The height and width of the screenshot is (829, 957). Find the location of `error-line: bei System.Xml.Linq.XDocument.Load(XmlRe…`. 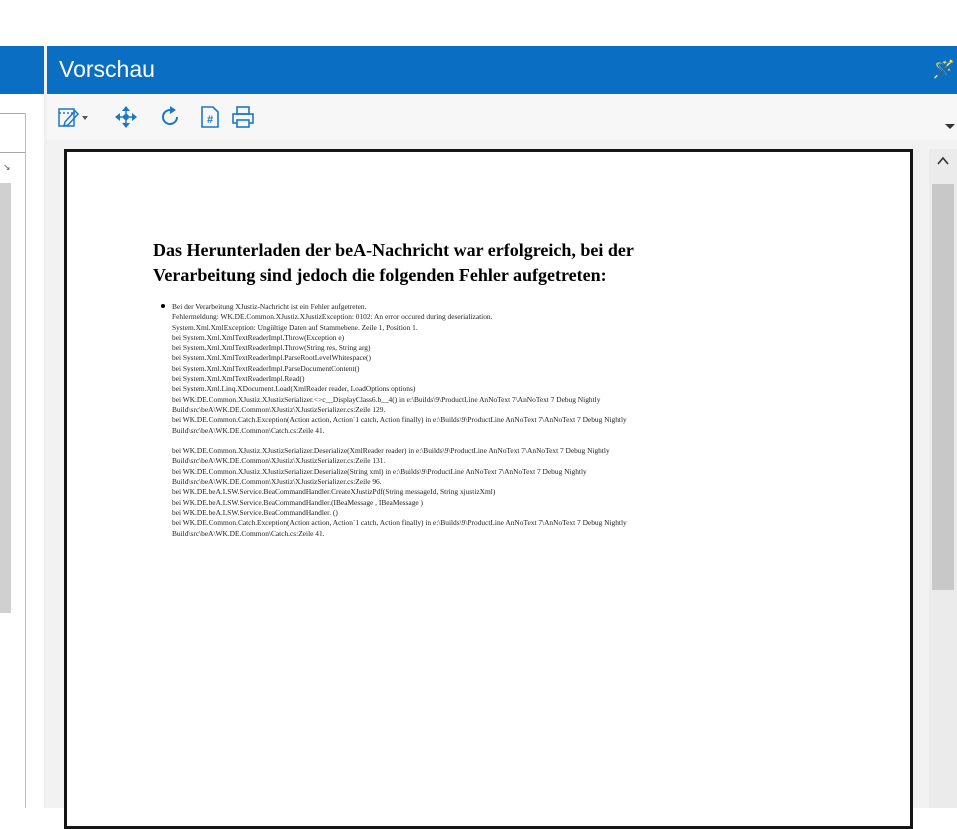

error-line: bei System.Xml.Linq.XDocument.Load(XmlRe… is located at coordinates (294, 389).